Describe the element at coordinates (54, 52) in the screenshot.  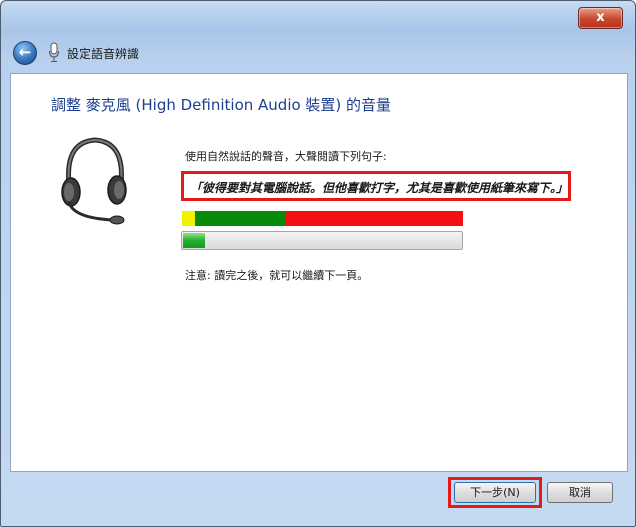
I see `microphone-icon` at that location.